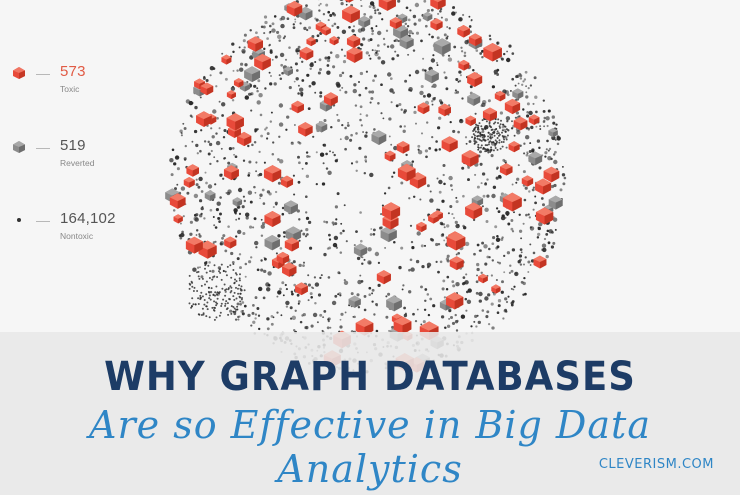 This screenshot has height=495, width=740. What do you see at coordinates (492, 52) in the screenshot?
I see `red-gem` at bounding box center [492, 52].